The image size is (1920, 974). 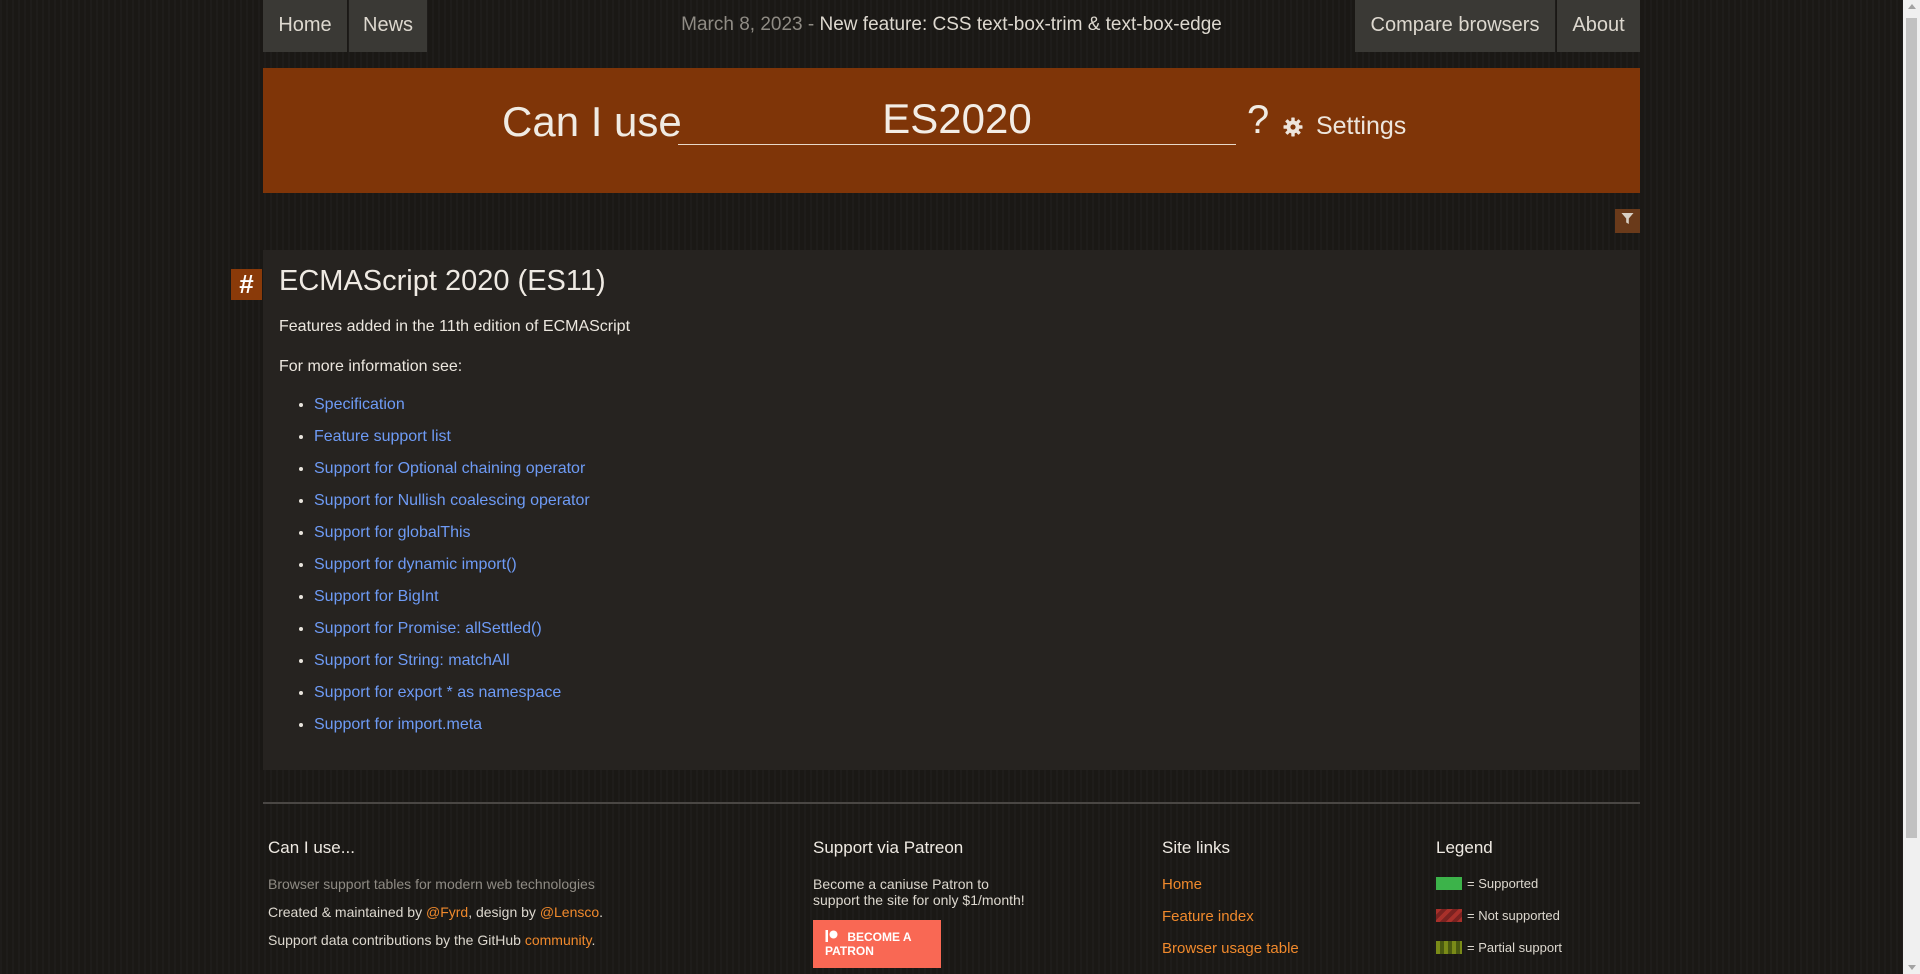 I want to click on resource-link: Support for String: matchAll, so click(x=412, y=660).